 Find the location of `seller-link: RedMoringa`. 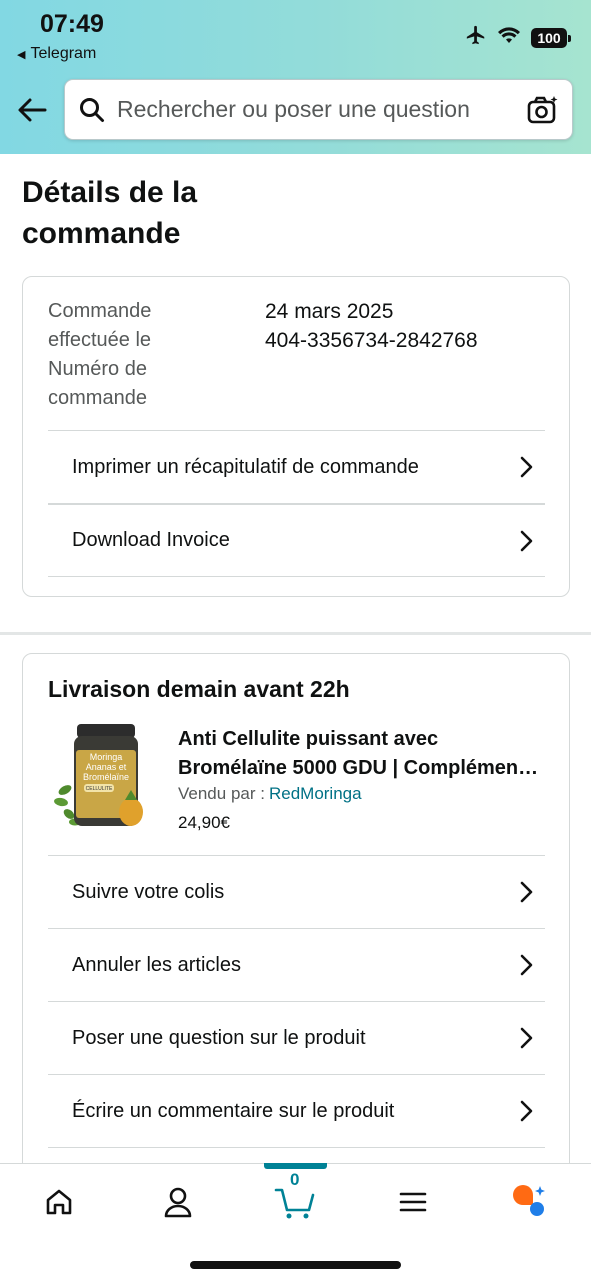

seller-link: RedMoringa is located at coordinates (315, 793).